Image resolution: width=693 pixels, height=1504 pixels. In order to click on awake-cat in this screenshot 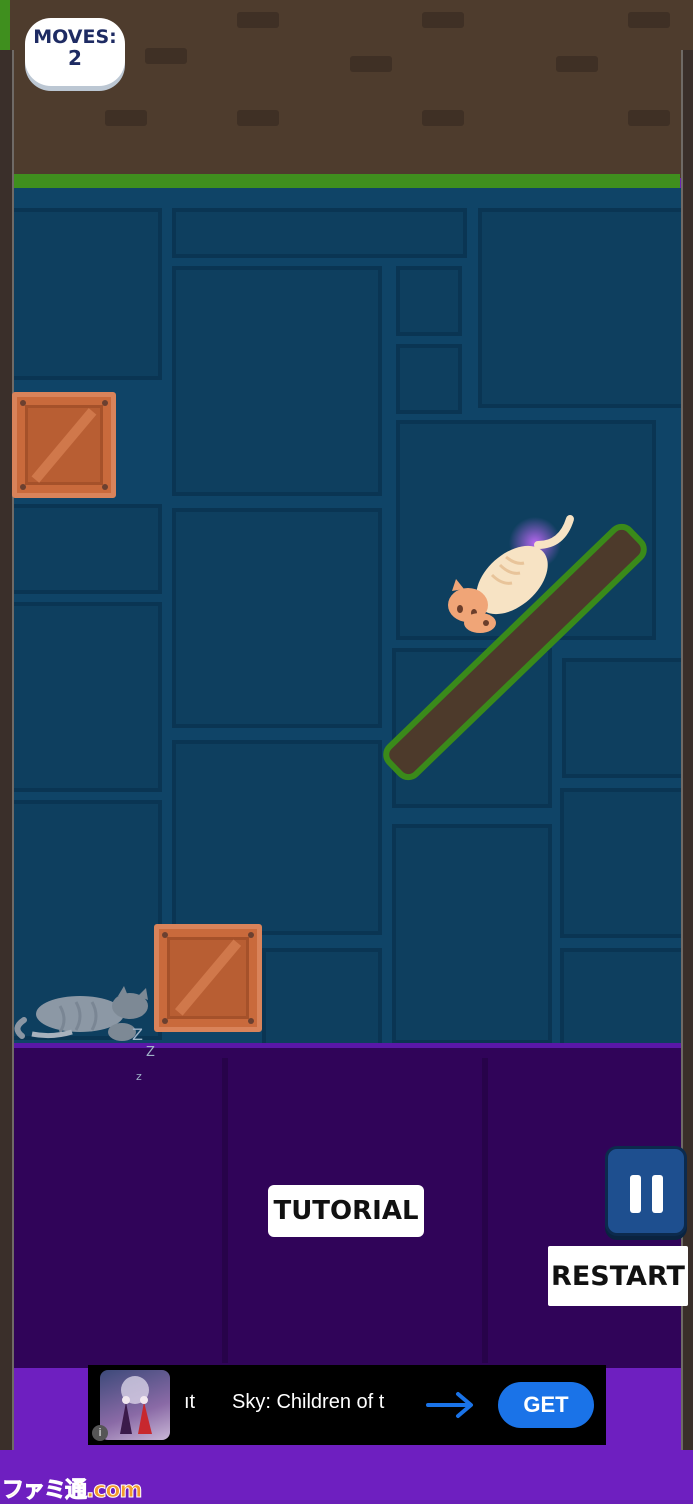, I will do `click(511, 574)`.